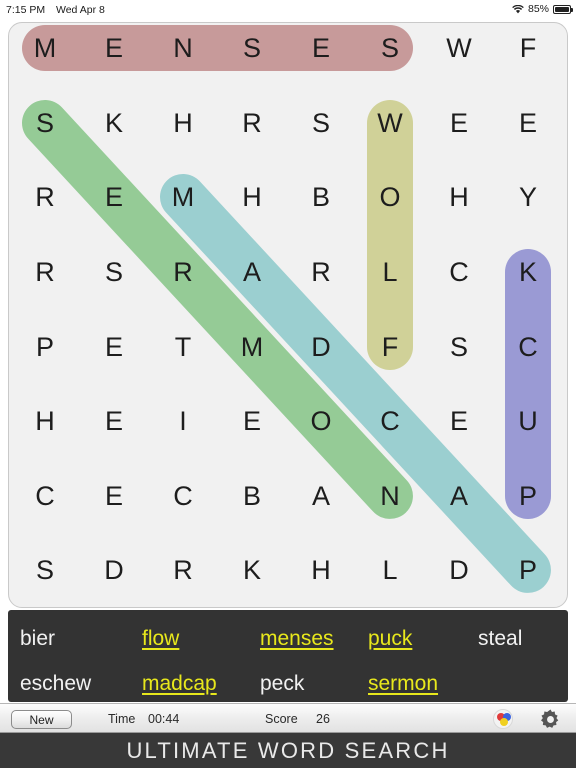 The image size is (576, 768). What do you see at coordinates (323, 719) in the screenshot?
I see `score-value: 26` at bounding box center [323, 719].